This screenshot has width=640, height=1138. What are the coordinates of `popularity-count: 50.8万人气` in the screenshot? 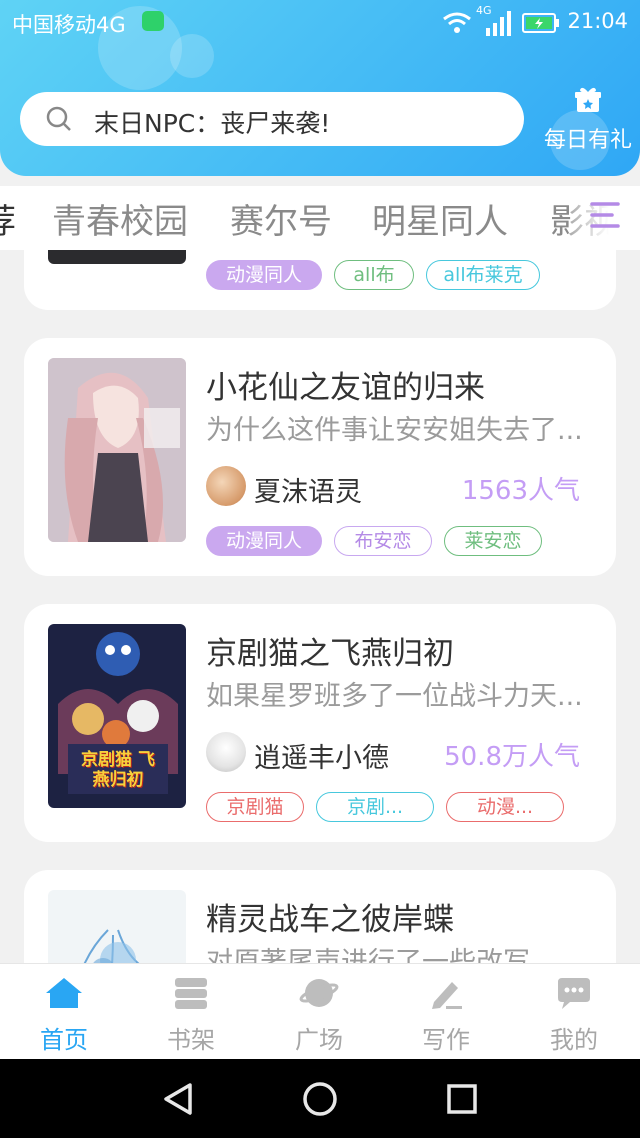 It's located at (512, 757).